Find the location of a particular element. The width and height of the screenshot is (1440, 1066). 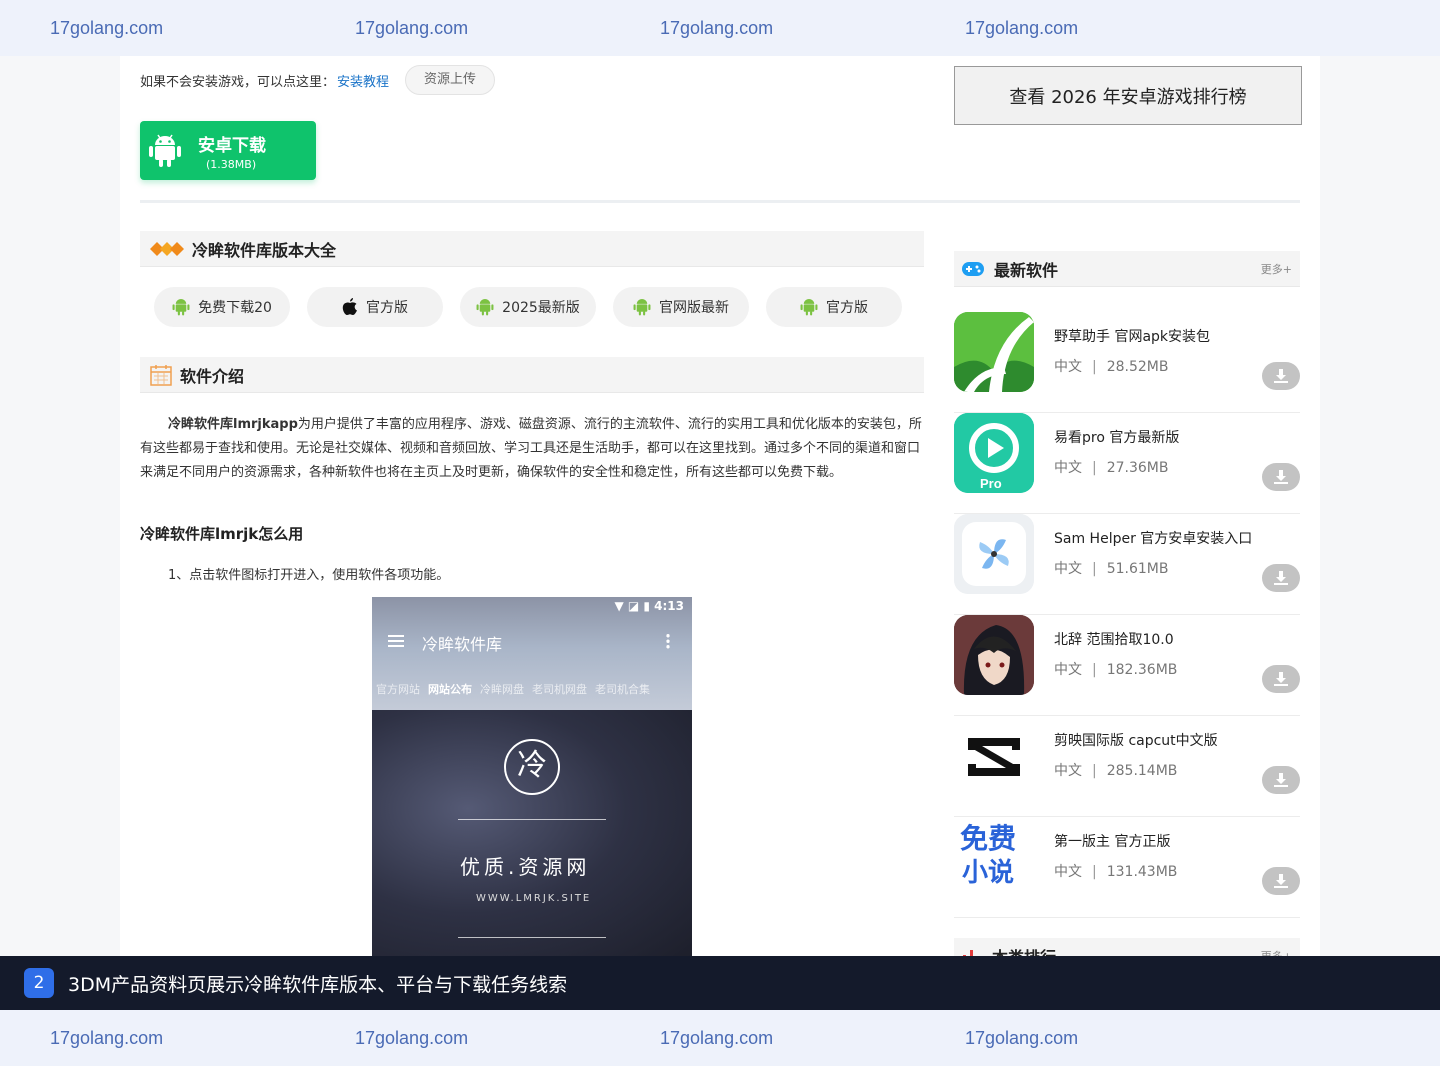

category-ranking-header: 本类排行 更多+ is located at coordinates (1127, 947).